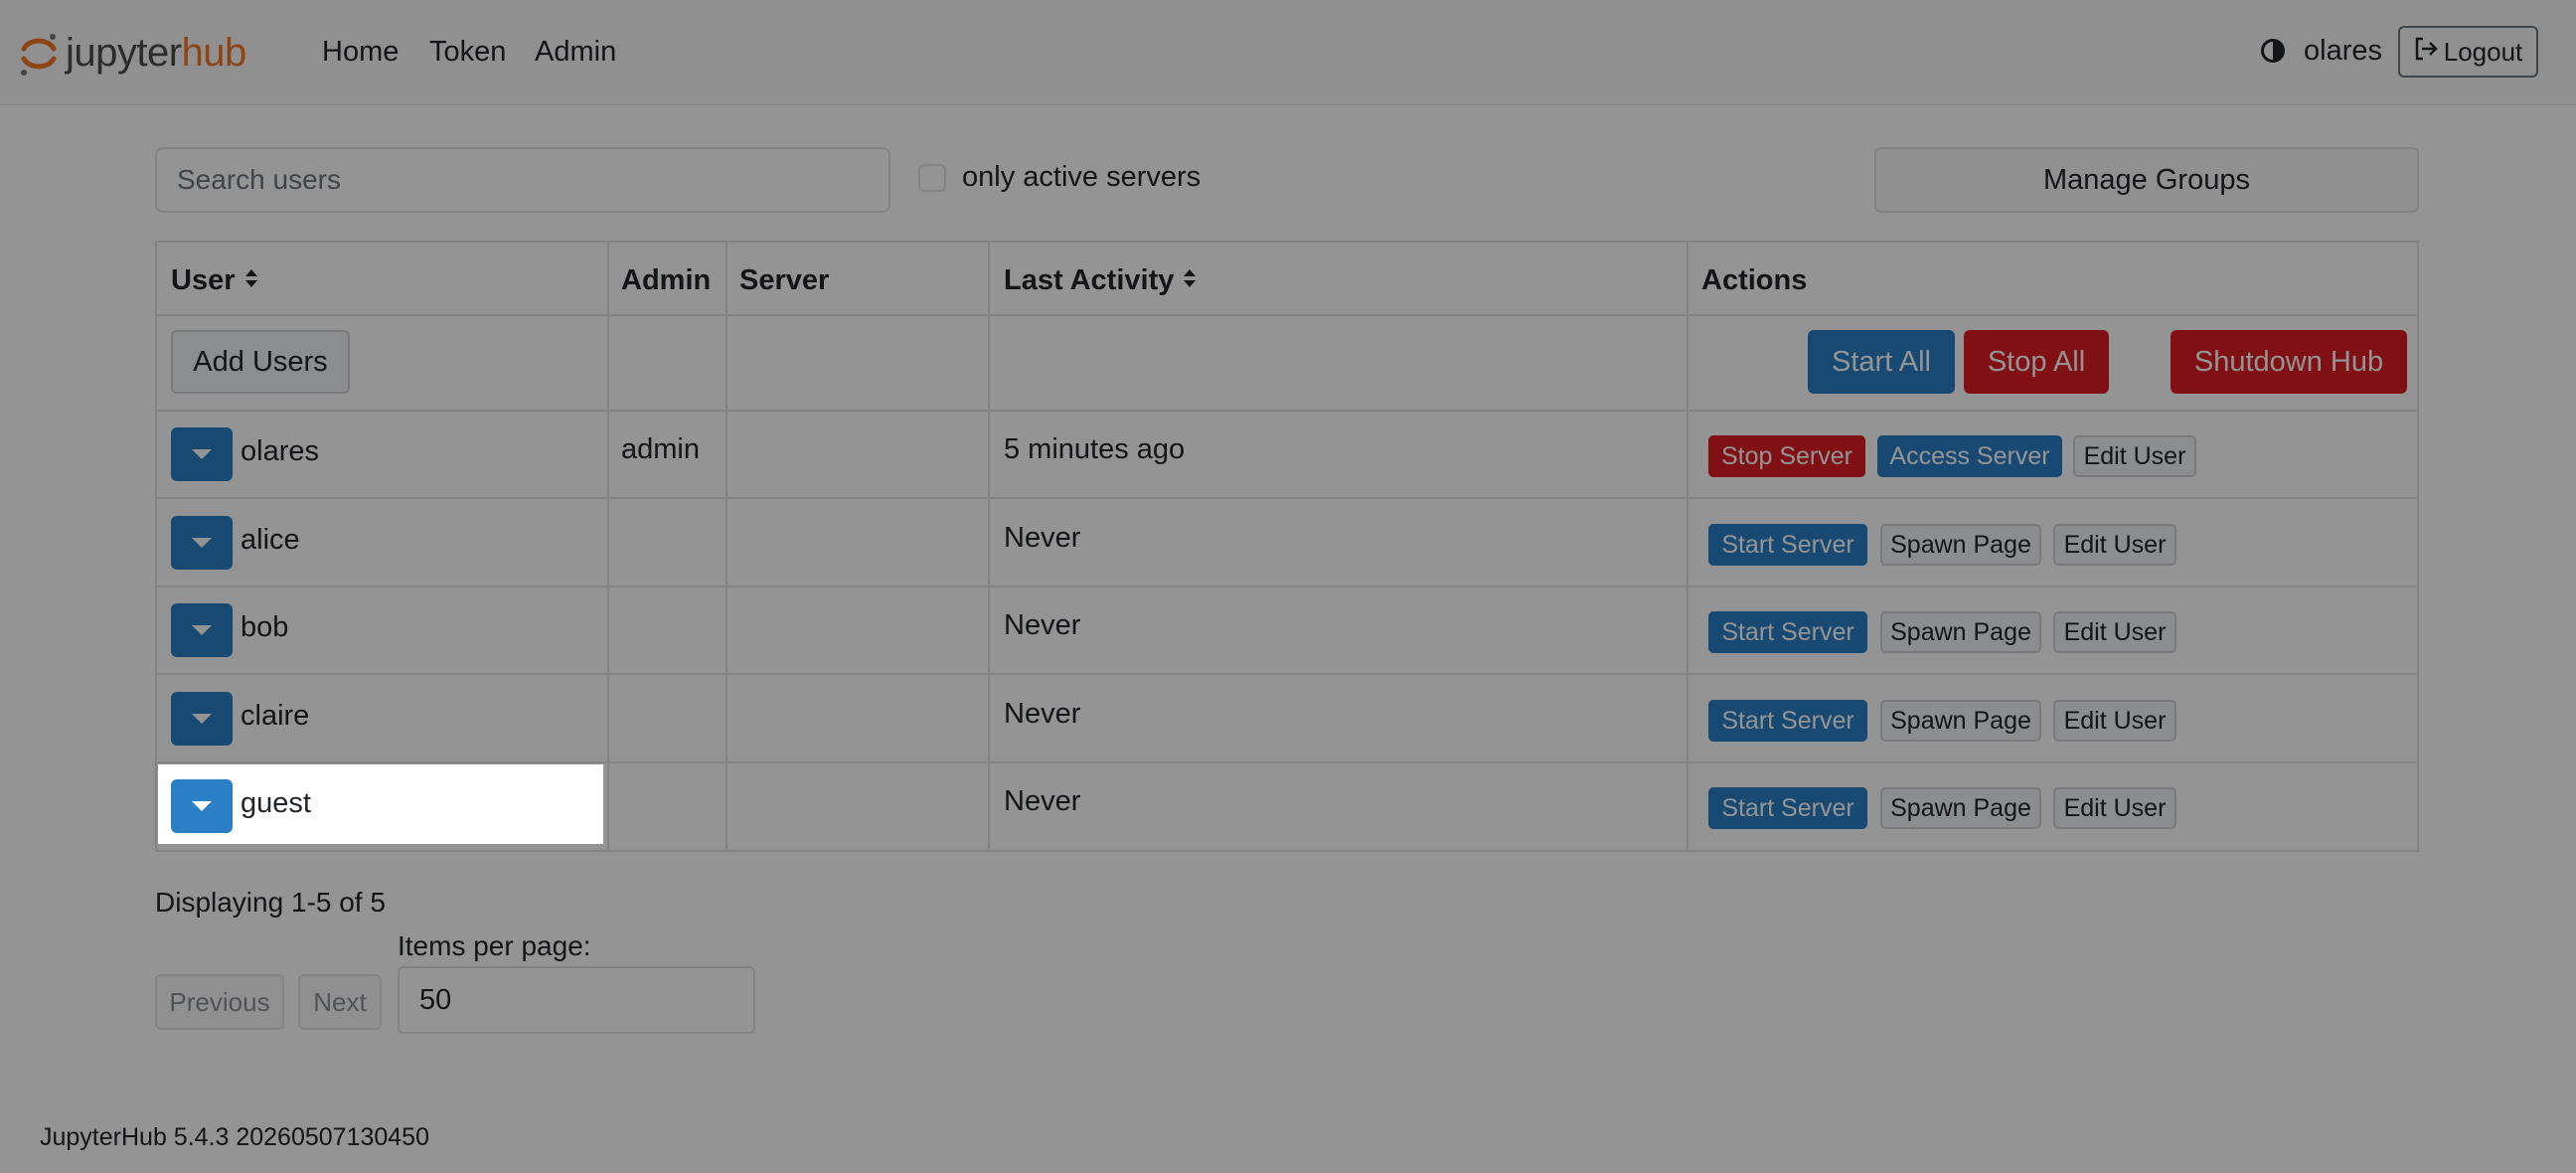 Image resolution: width=2576 pixels, height=1173 pixels. Describe the element at coordinates (1089, 280) in the screenshot. I see `header-last-activity-label: Last Activity` at that location.